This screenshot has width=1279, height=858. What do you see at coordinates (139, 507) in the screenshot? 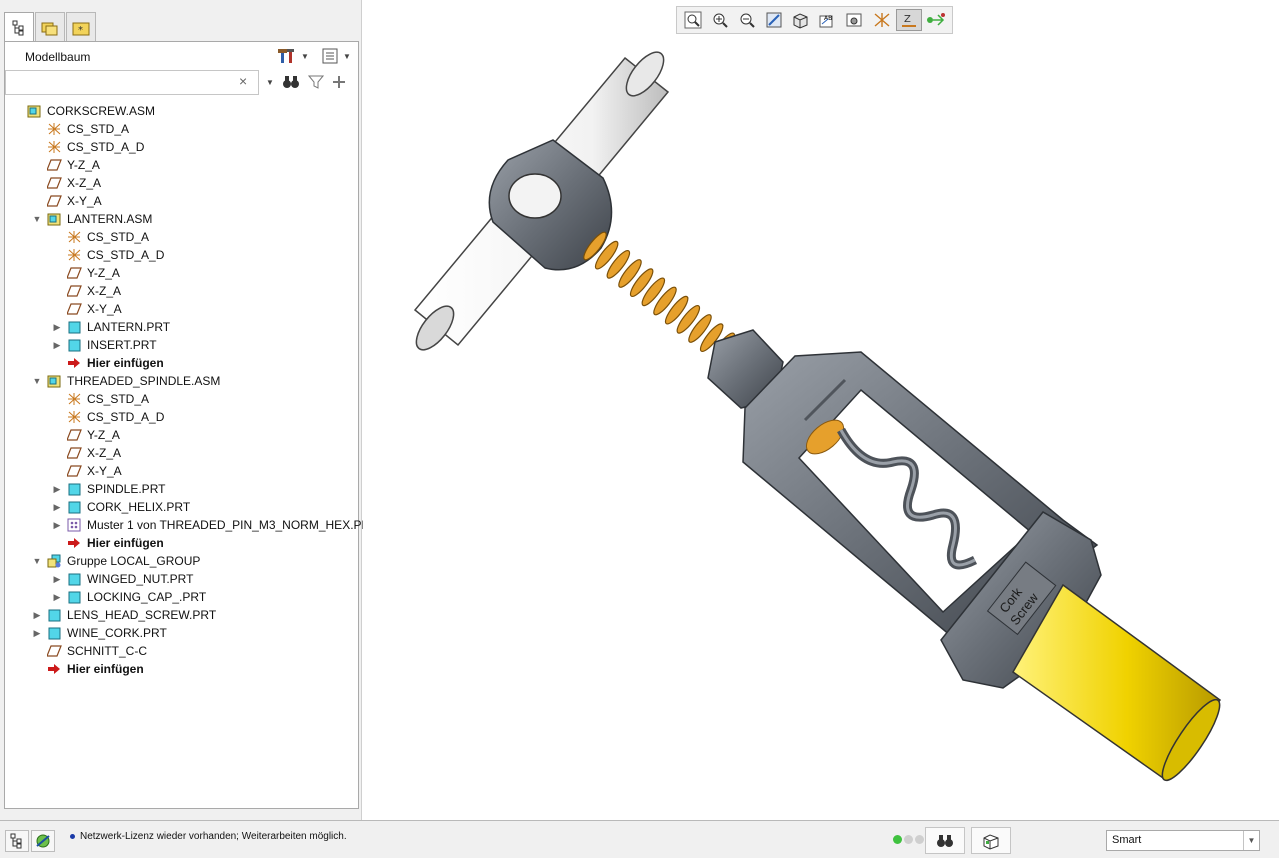
I see `tree-node-label: CORK_HELIX.PRT` at bounding box center [139, 507].